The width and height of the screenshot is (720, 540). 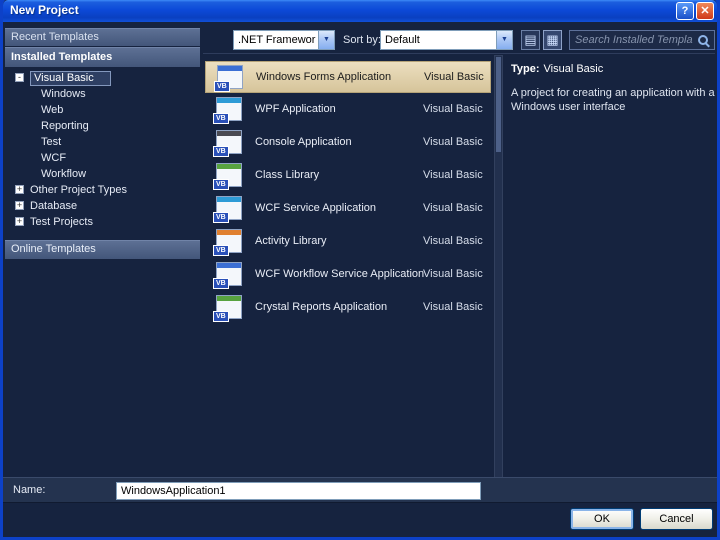 What do you see at coordinates (525, 69) in the screenshot?
I see `type-label: Type:` at bounding box center [525, 69].